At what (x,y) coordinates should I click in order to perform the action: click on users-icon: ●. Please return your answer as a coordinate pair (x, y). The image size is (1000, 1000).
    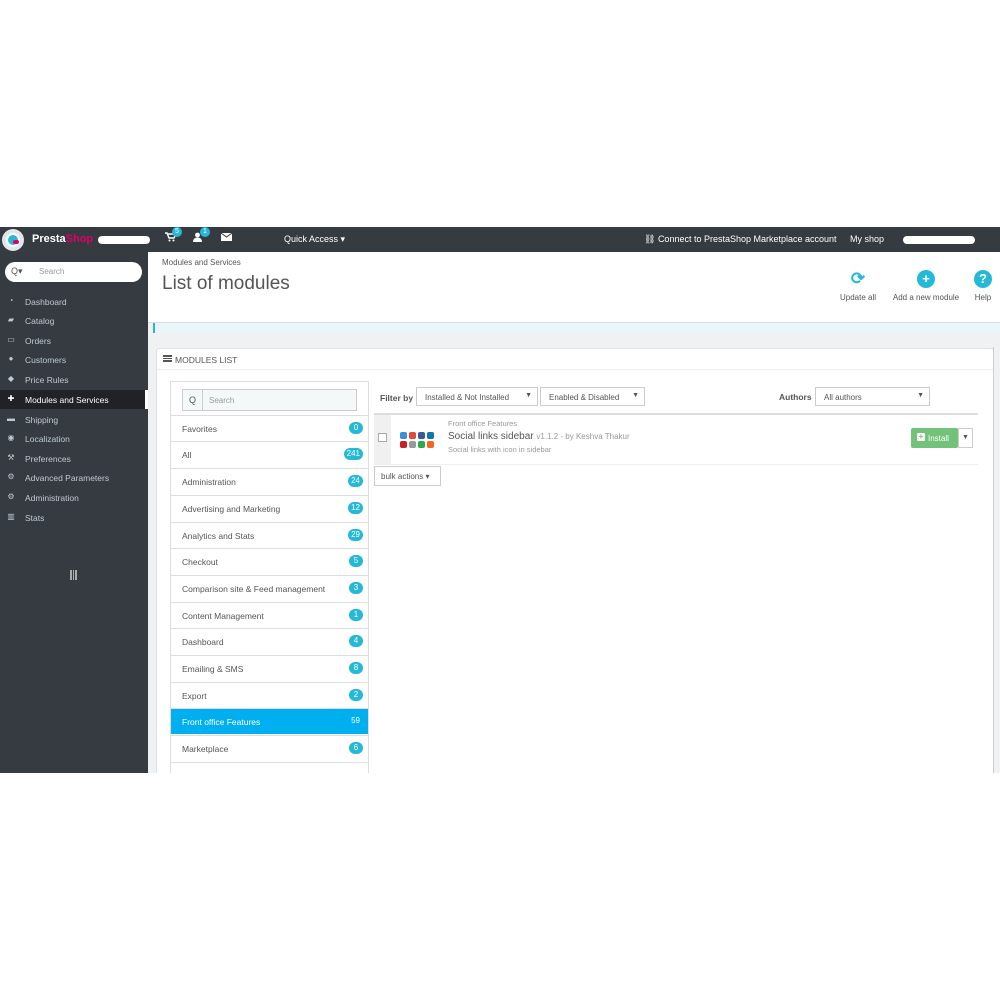
    Looking at the image, I should click on (11, 358).